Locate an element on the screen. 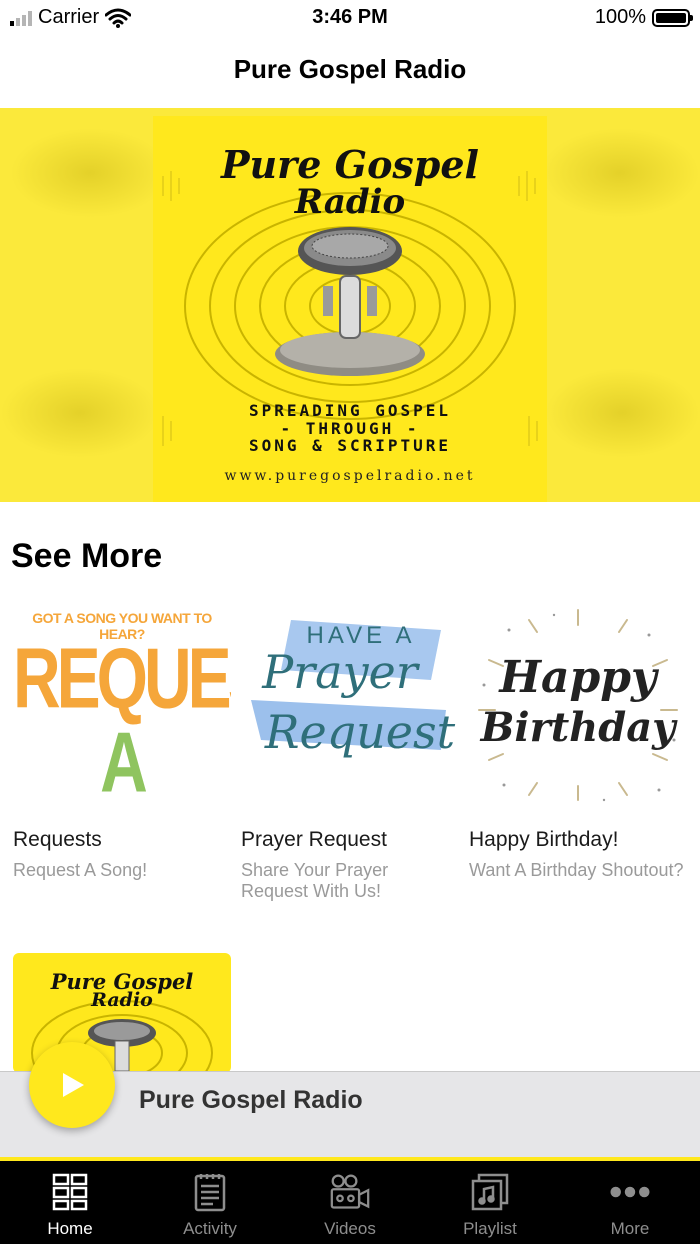 This screenshot has width=700, height=1244. tab-home: Home is located at coordinates (70, 1202).